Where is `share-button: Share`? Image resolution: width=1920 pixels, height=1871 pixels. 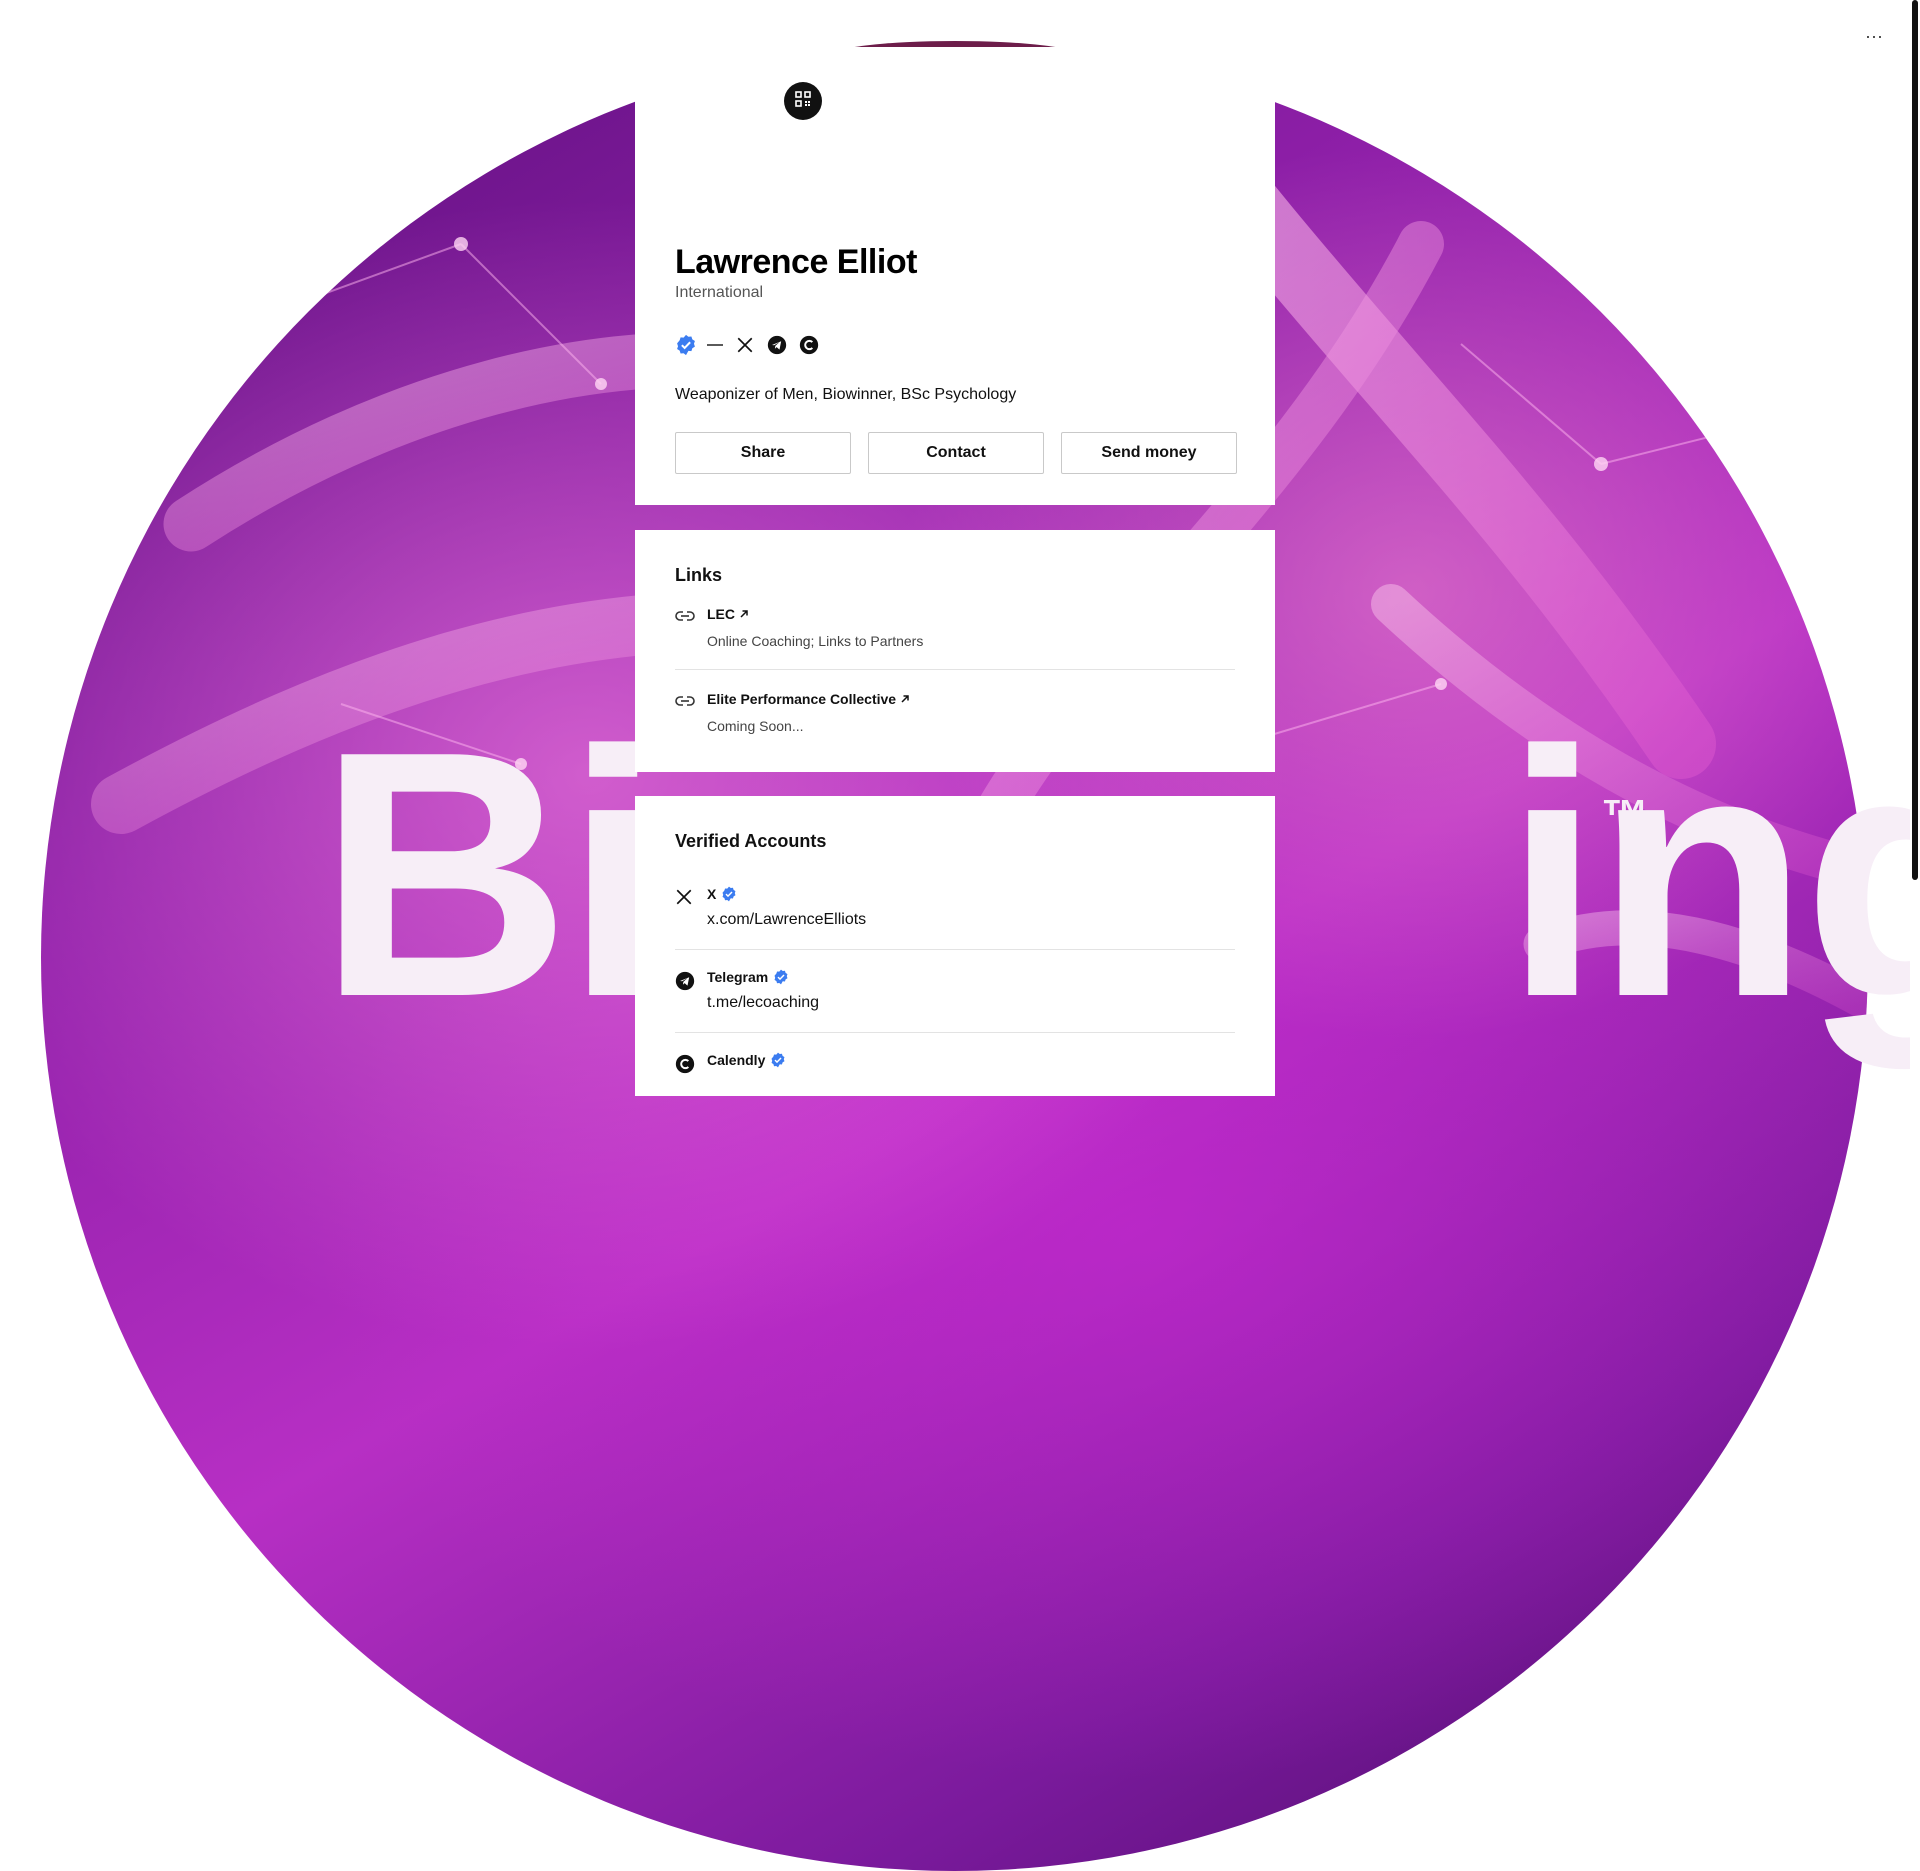 share-button: Share is located at coordinates (763, 453).